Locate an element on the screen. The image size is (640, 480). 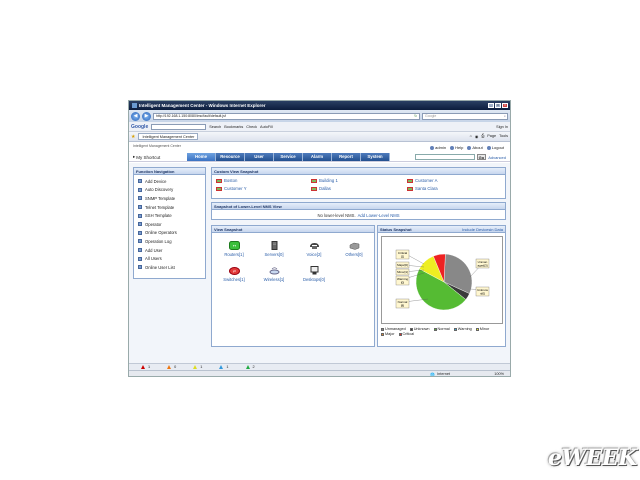
advanced-link: Advanced is located at coordinates (497, 157).